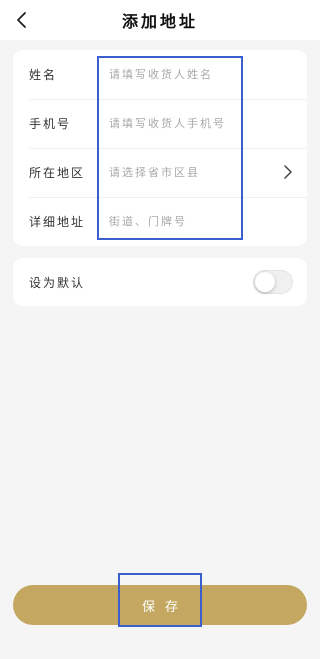 The width and height of the screenshot is (320, 659). Describe the element at coordinates (179, 221) in the screenshot. I see `detail-address-input` at that location.